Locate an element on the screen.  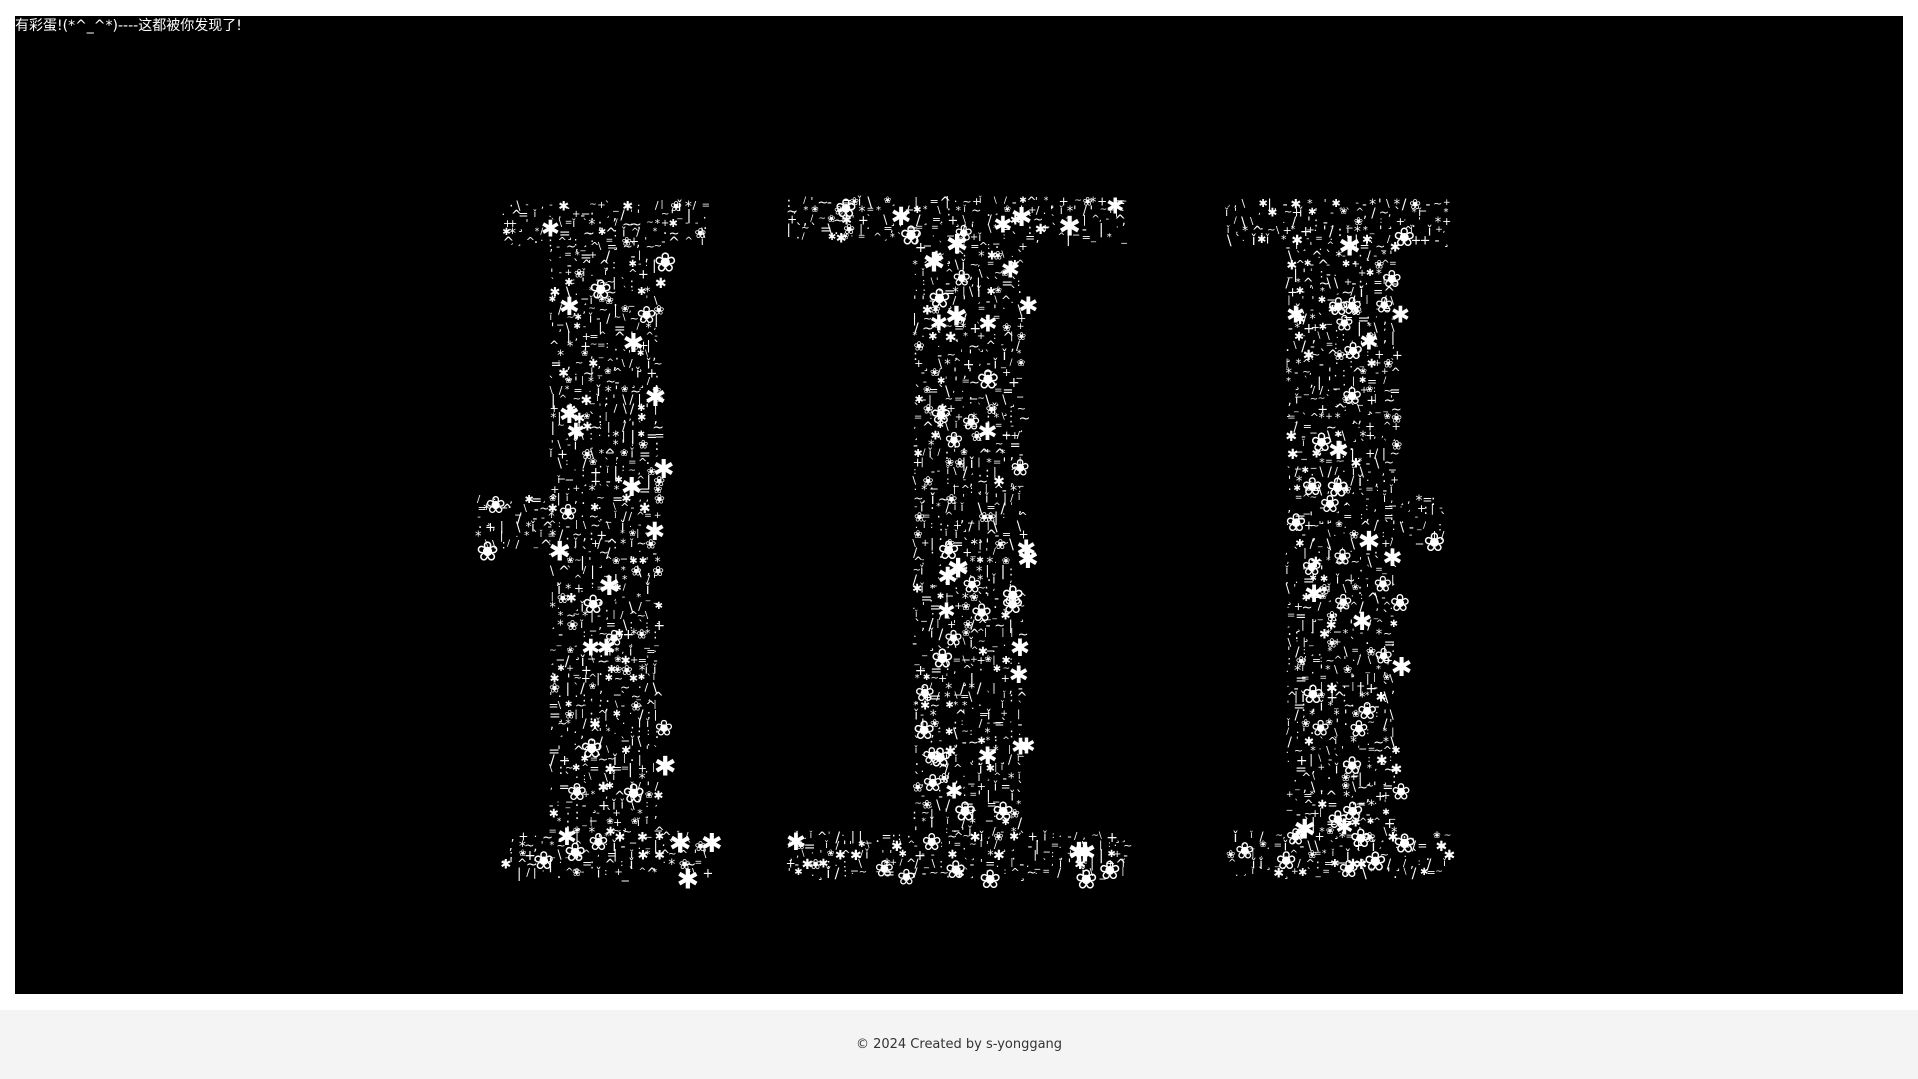
ascii-glyph: + is located at coordinates (707, 873).